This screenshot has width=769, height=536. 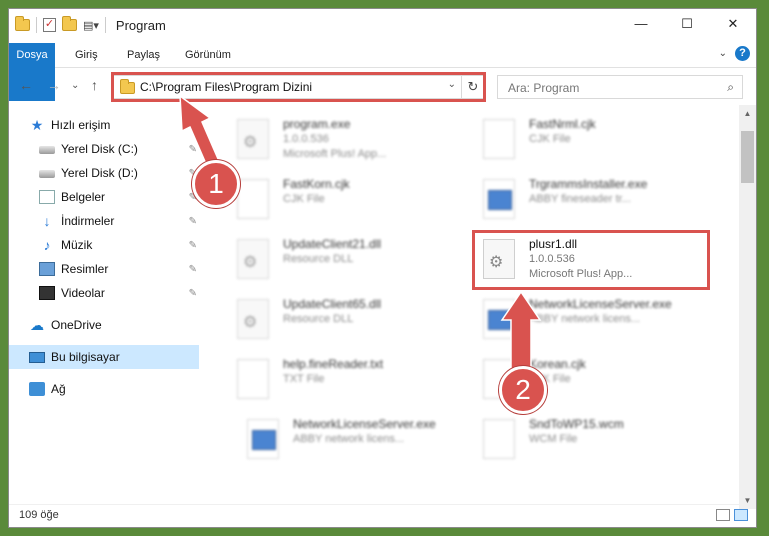 What do you see at coordinates (339, 200) in the screenshot?
I see `file-item: FastKorn.cjk CJK File` at bounding box center [339, 200].